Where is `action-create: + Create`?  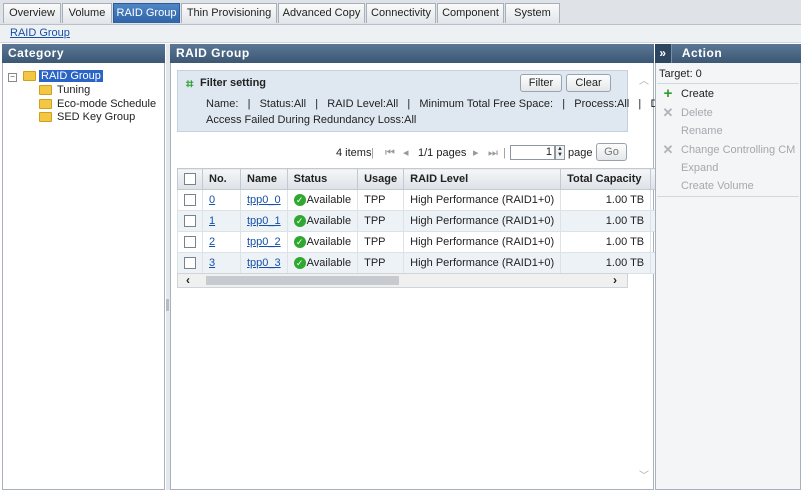
action-create: + Create is located at coordinates (687, 94).